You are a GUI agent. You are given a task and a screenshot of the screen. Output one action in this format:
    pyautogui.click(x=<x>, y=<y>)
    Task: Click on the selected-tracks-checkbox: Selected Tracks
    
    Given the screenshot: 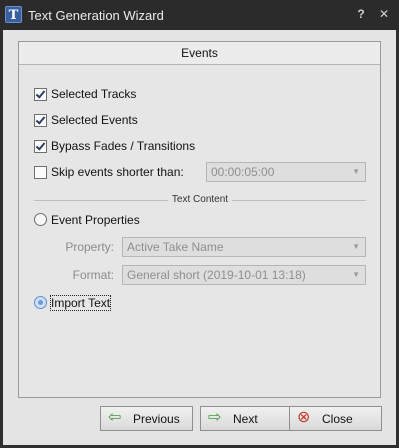 What is the action you would take?
    pyautogui.click(x=134, y=95)
    